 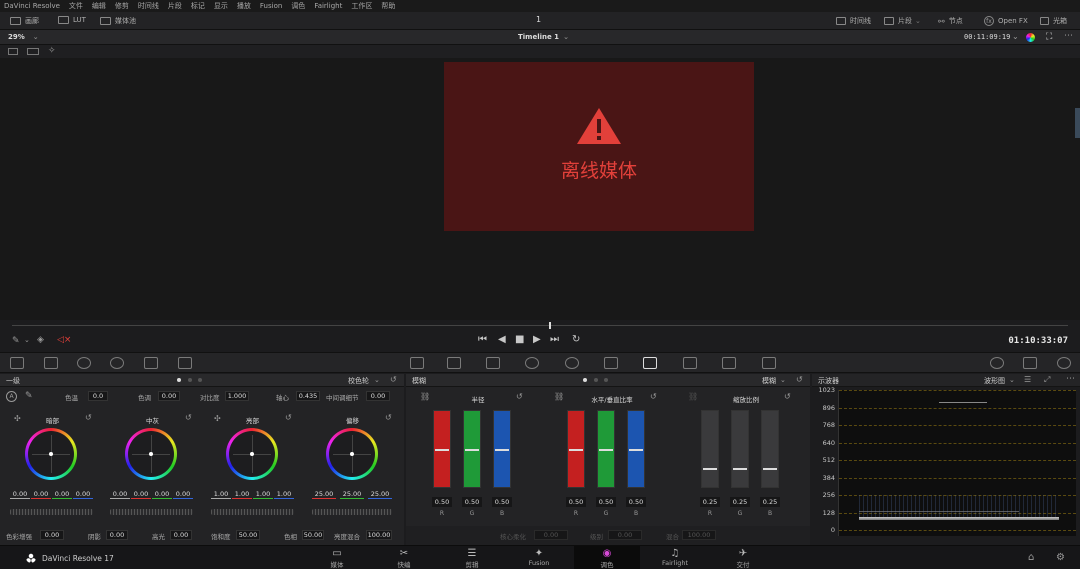 What do you see at coordinates (770, 502) in the screenshot?
I see `scale-b-value: 0.25` at bounding box center [770, 502].